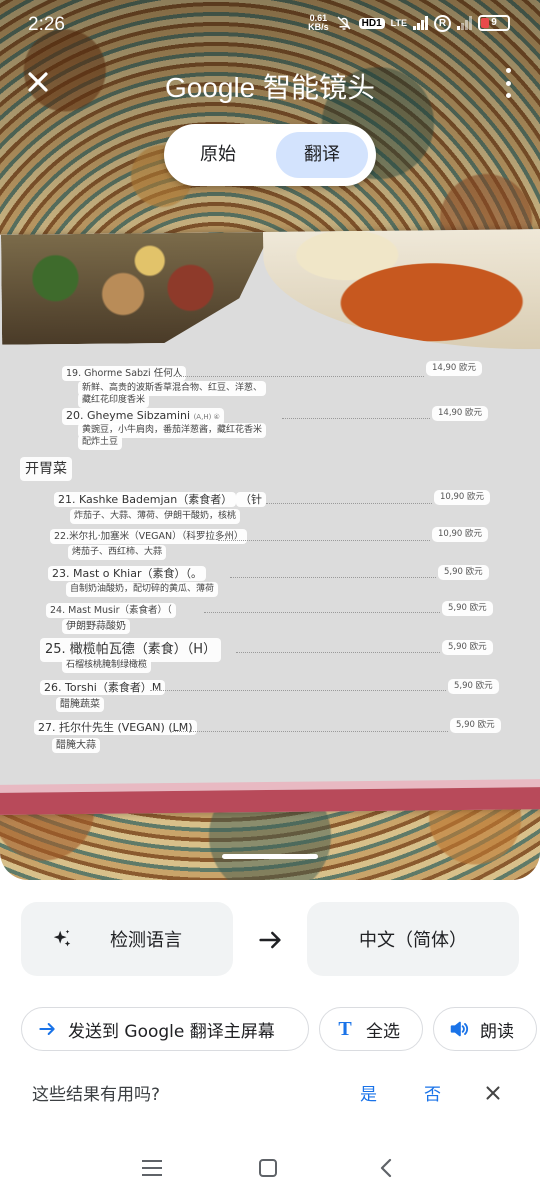 The width and height of the screenshot is (540, 1200). Describe the element at coordinates (46, 469) in the screenshot. I see `section-title: 开胃菜` at that location.